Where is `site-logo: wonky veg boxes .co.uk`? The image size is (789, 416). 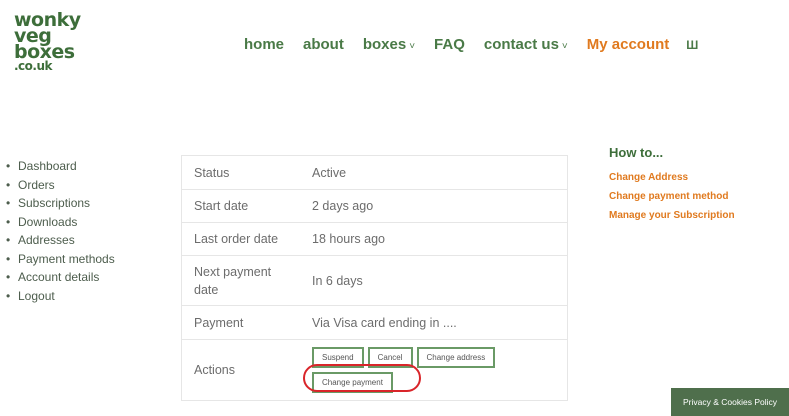
site-logo: wonky veg boxes .co.uk is located at coordinates (54, 42).